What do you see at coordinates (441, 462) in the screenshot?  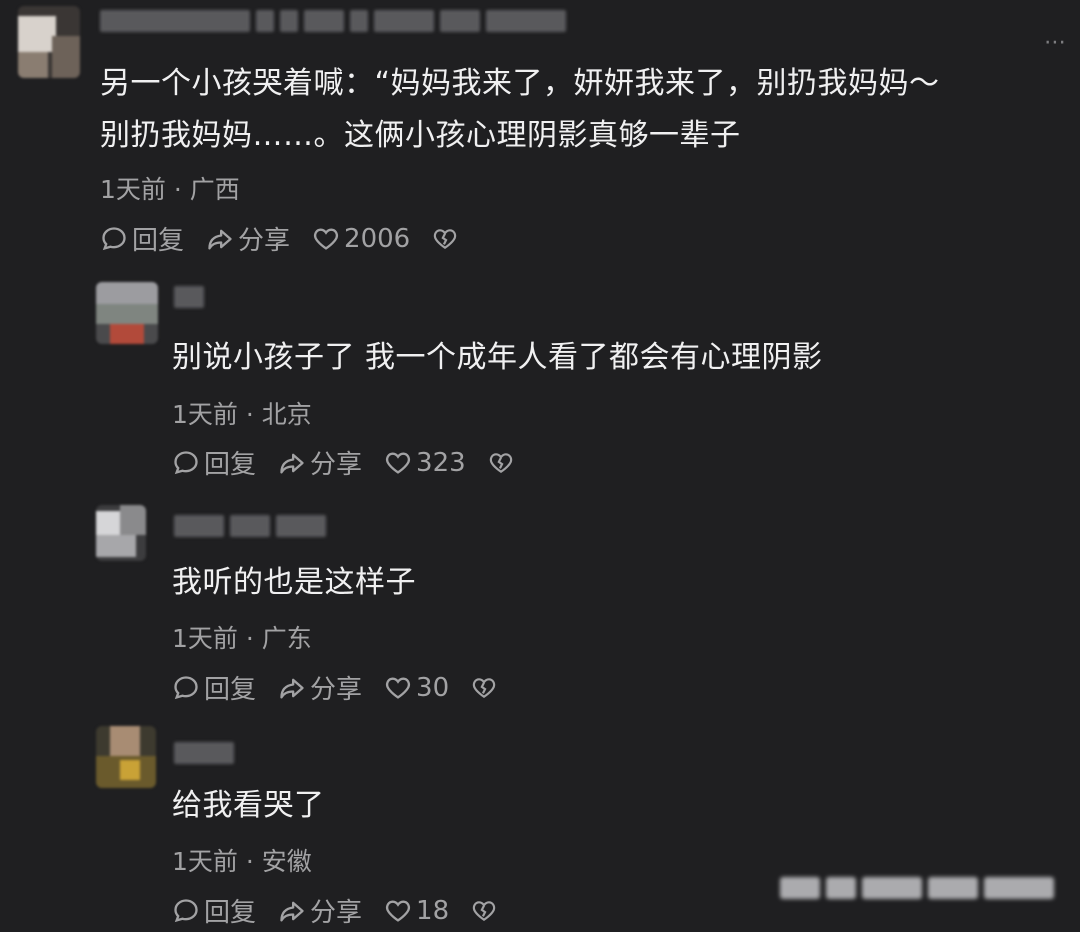 I see `like-count: 323` at bounding box center [441, 462].